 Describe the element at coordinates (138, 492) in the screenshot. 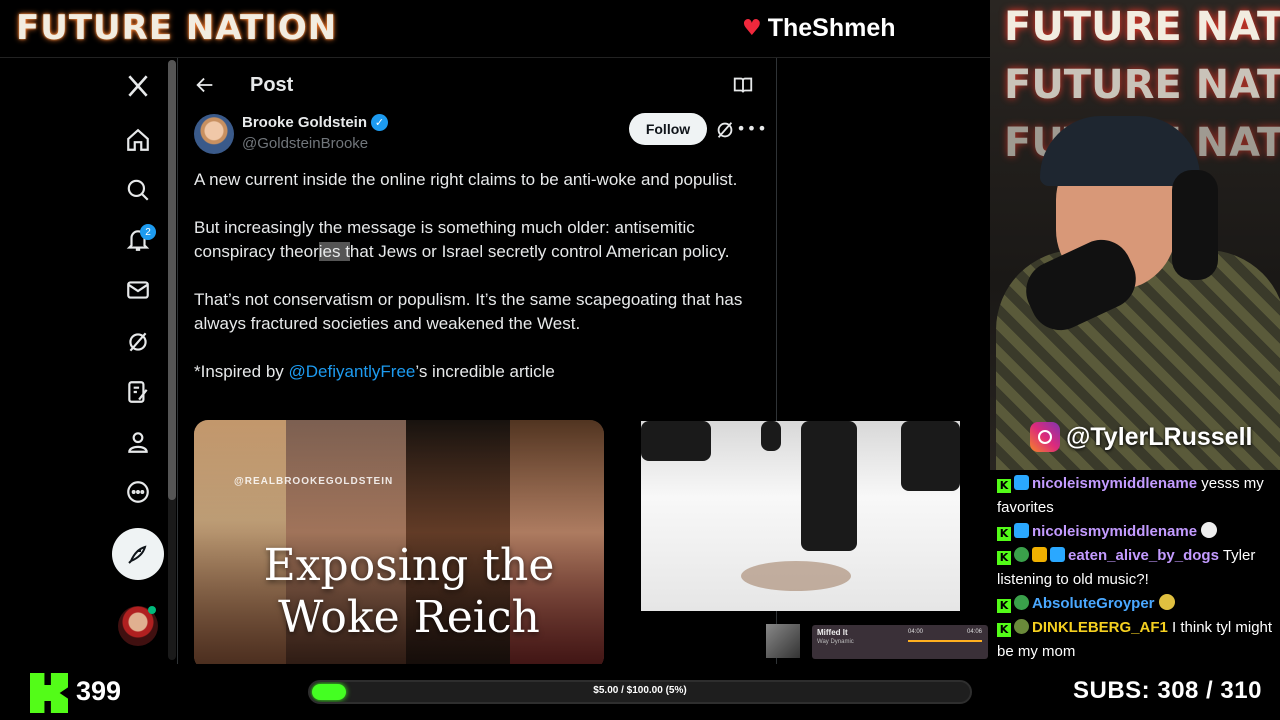

I see `more-options-icon` at that location.